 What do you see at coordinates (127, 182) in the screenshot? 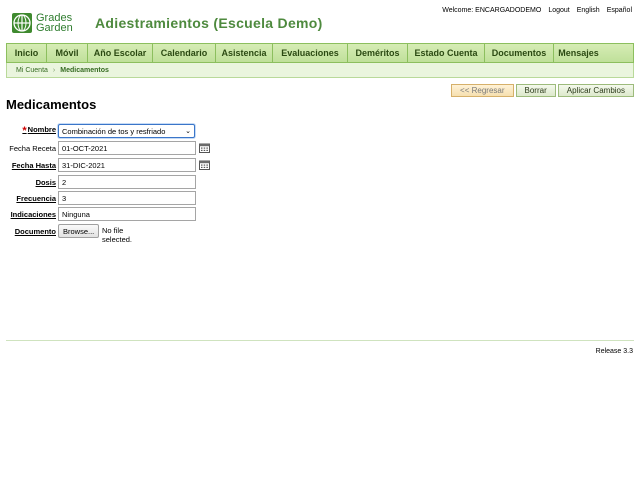
I see `dosis-input: 2` at bounding box center [127, 182].